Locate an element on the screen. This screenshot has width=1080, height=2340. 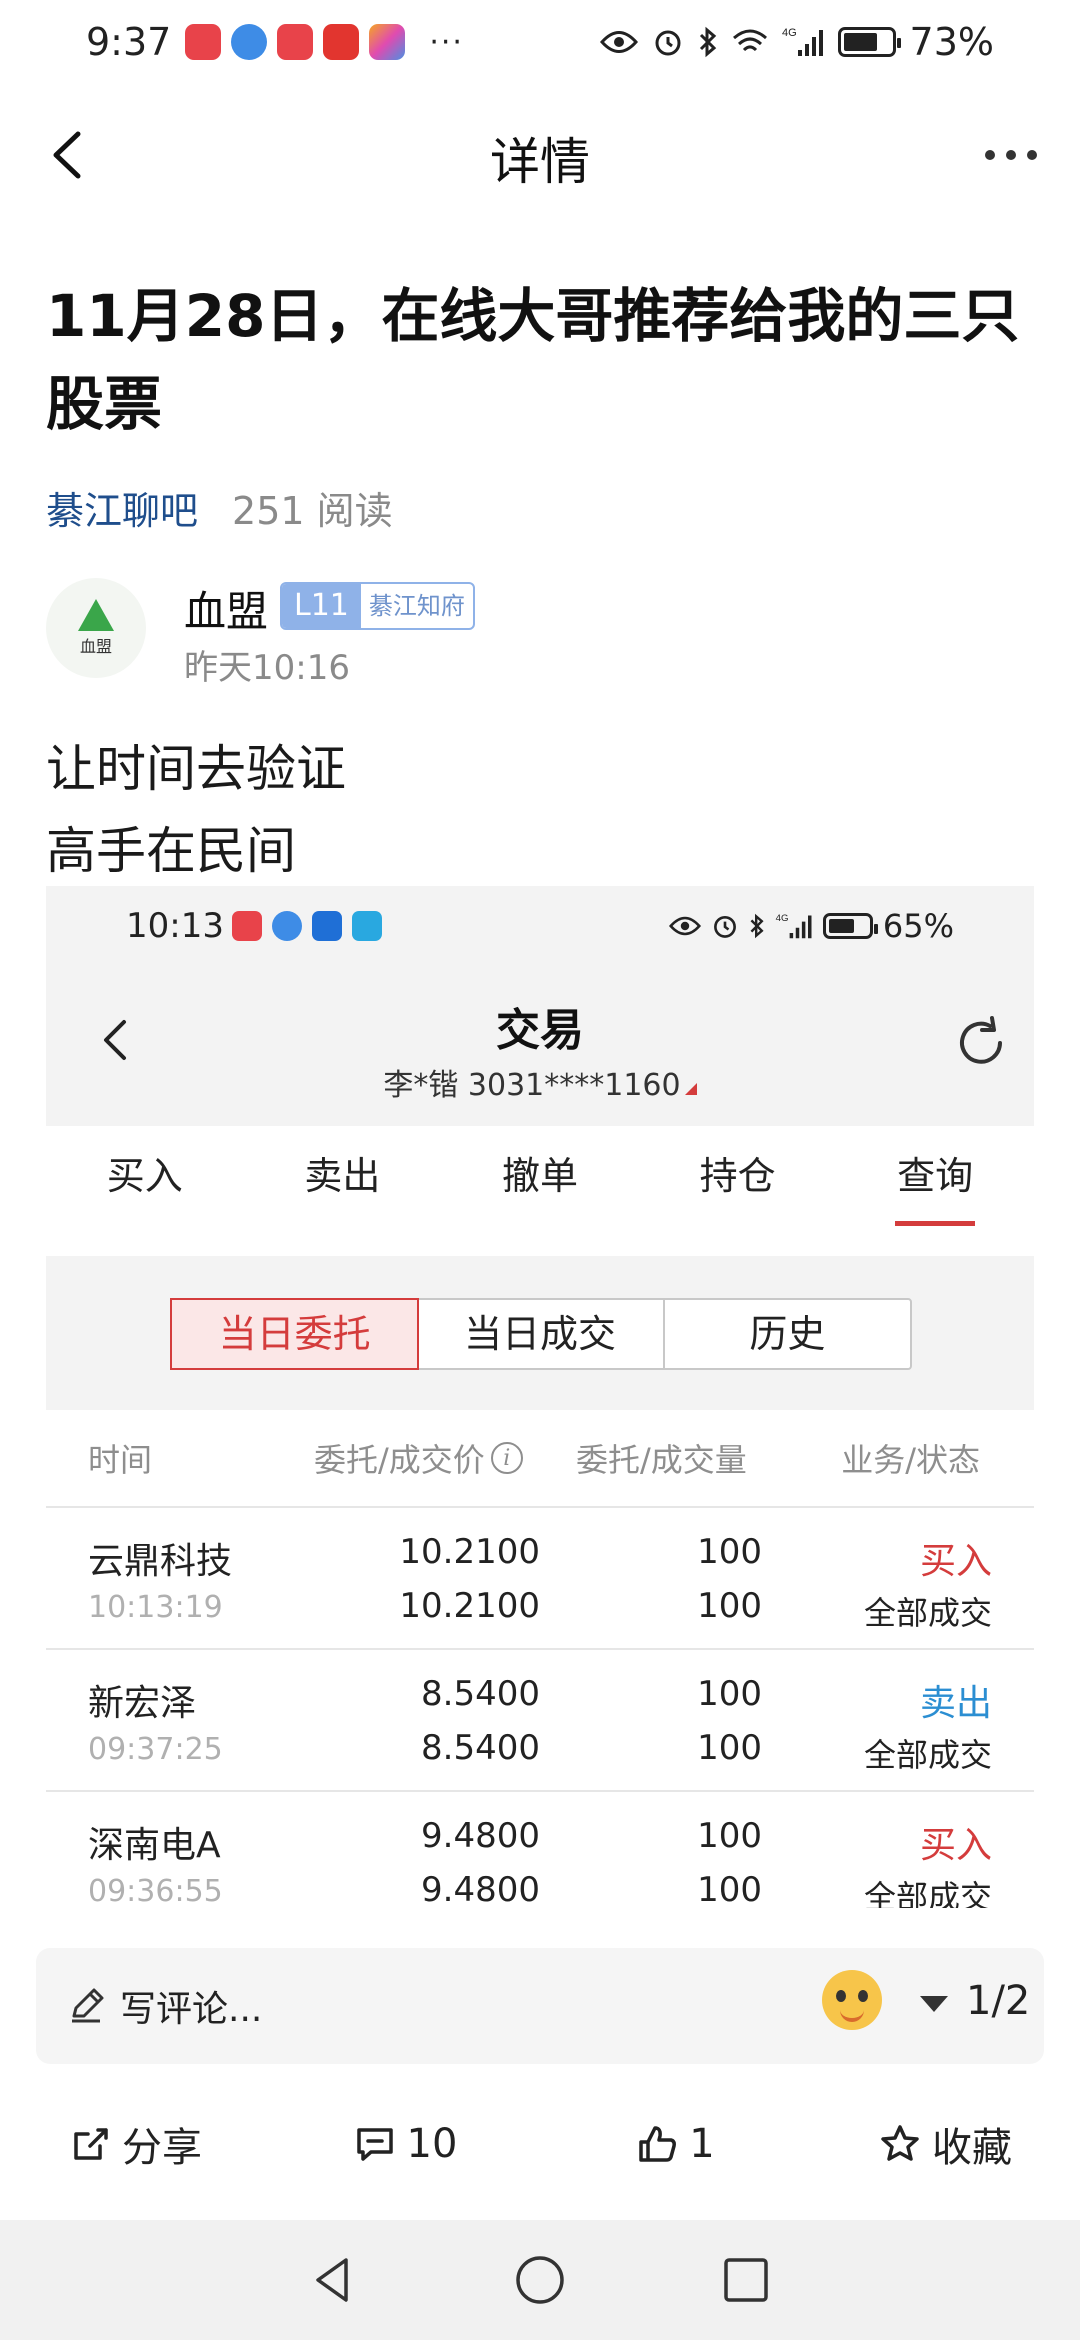
notification-icons: ··· is located at coordinates (324, 42).